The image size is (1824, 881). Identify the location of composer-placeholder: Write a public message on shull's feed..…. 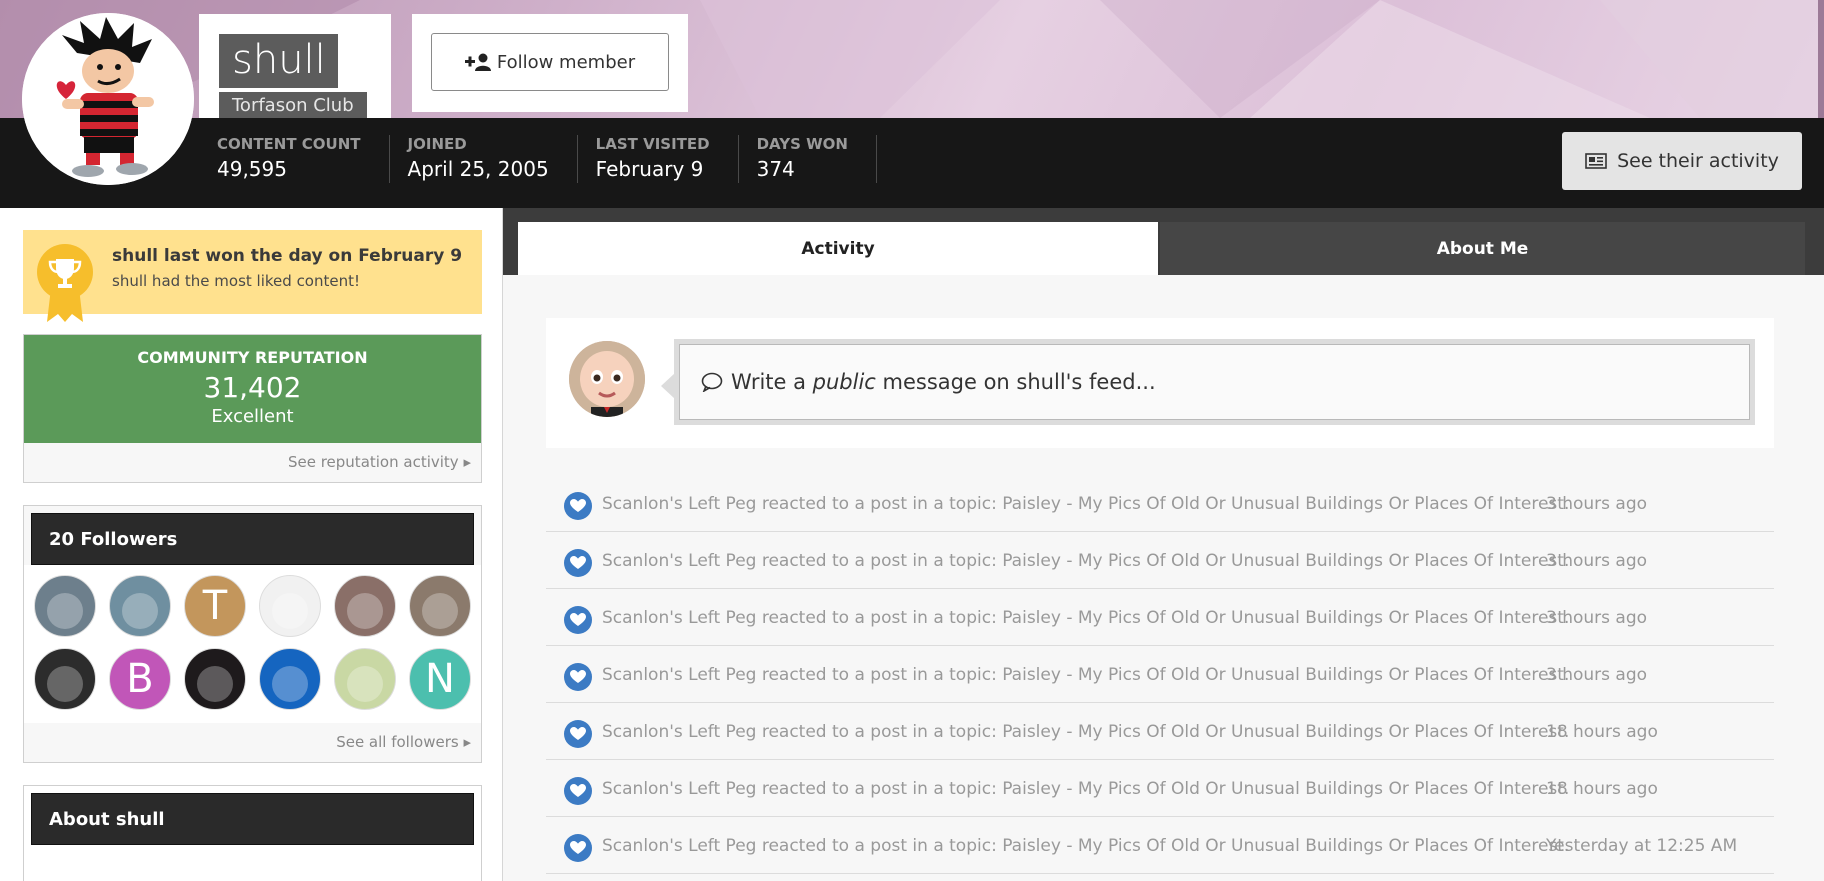
(943, 382).